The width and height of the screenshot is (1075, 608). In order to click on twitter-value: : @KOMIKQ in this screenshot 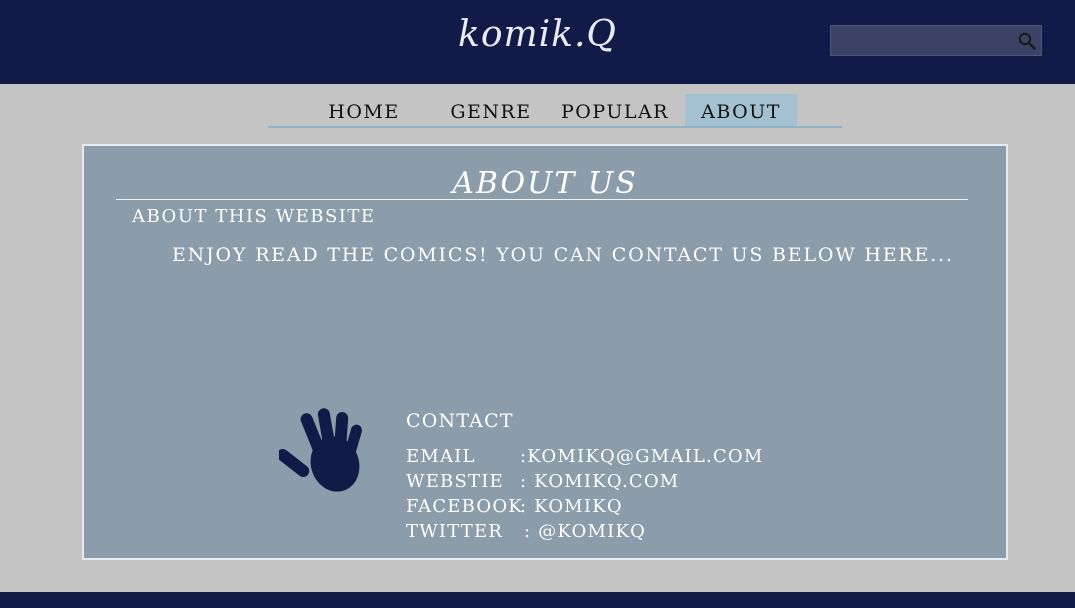, I will do `click(585, 531)`.